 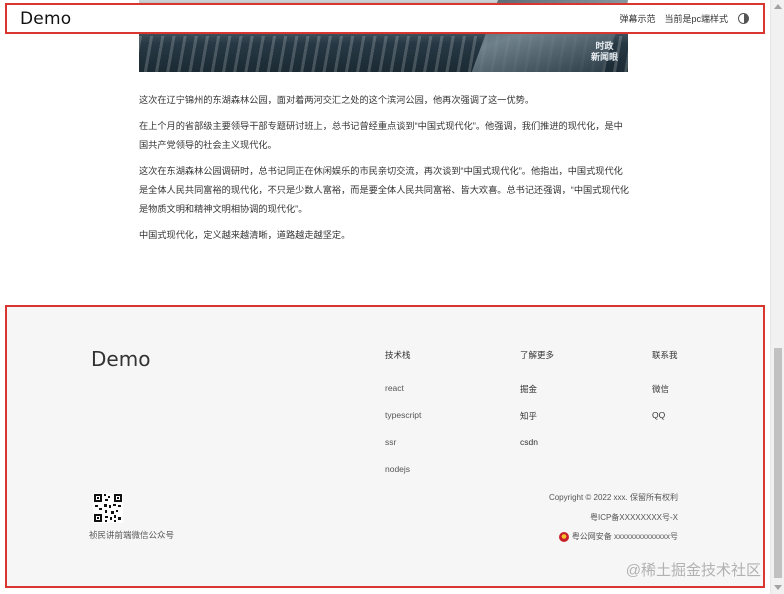 What do you see at coordinates (398, 355) in the screenshot?
I see `footer-column-title: 技术栈` at bounding box center [398, 355].